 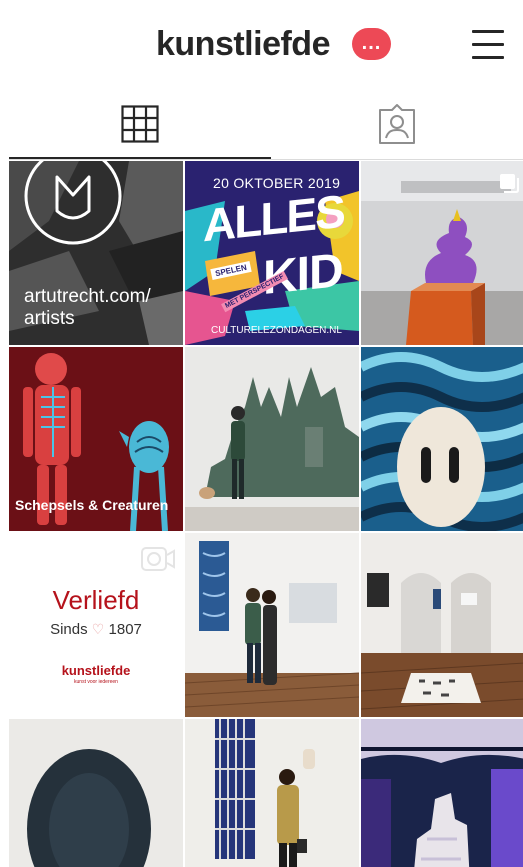 I want to click on video-icon, so click(x=158, y=559).